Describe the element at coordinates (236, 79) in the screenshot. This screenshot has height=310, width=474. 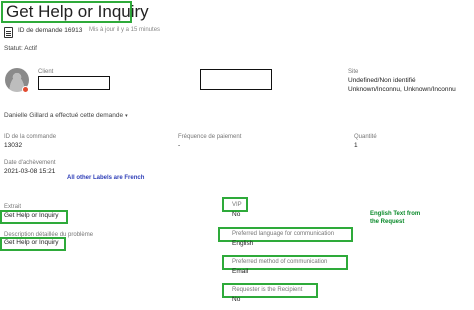
I see `contact-redacted` at that location.